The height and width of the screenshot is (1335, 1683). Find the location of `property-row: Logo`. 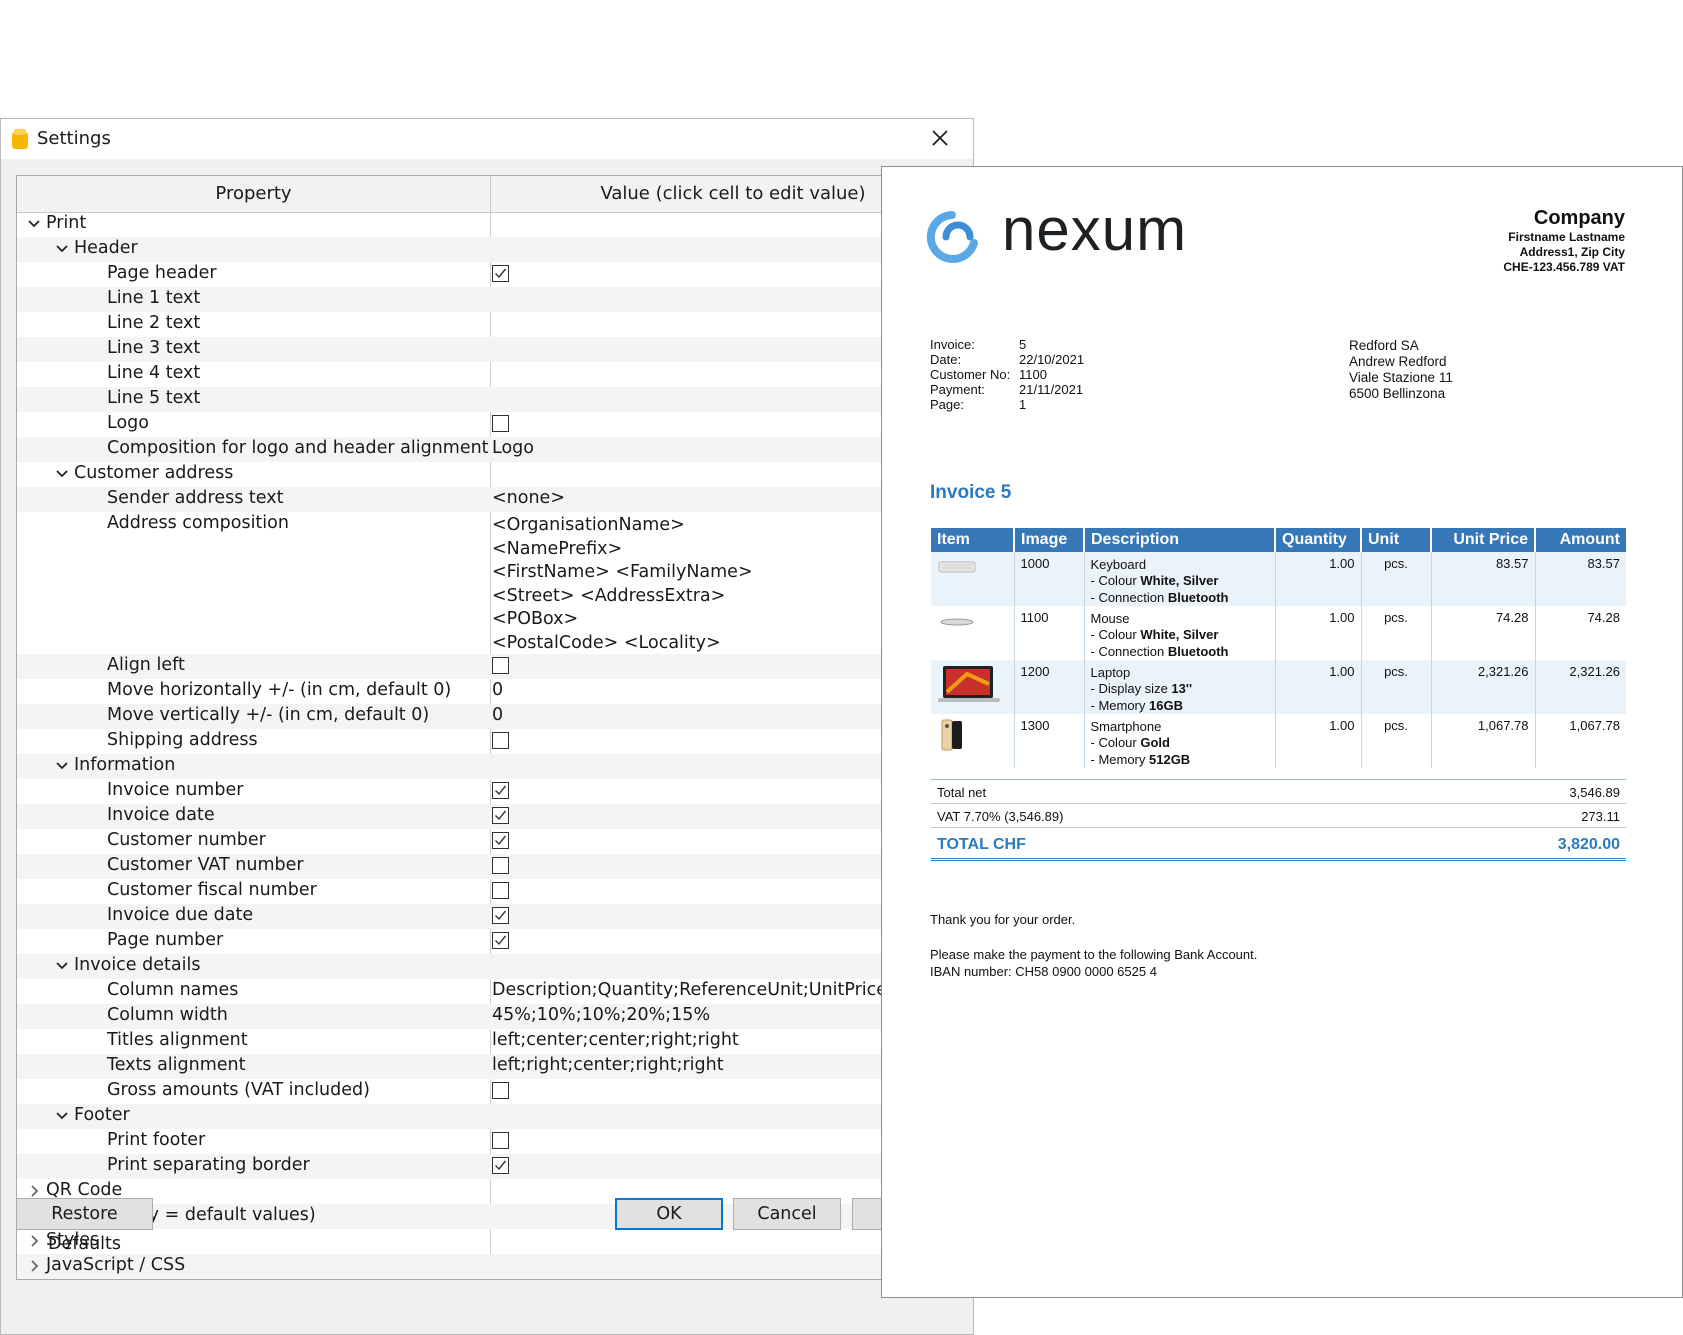

property-row: Logo is located at coordinates (496, 424).